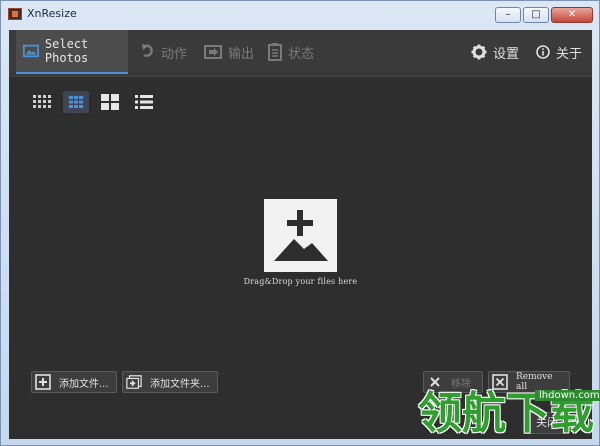  Describe the element at coordinates (572, 15) in the screenshot. I see `close-window-button: ✕` at that location.